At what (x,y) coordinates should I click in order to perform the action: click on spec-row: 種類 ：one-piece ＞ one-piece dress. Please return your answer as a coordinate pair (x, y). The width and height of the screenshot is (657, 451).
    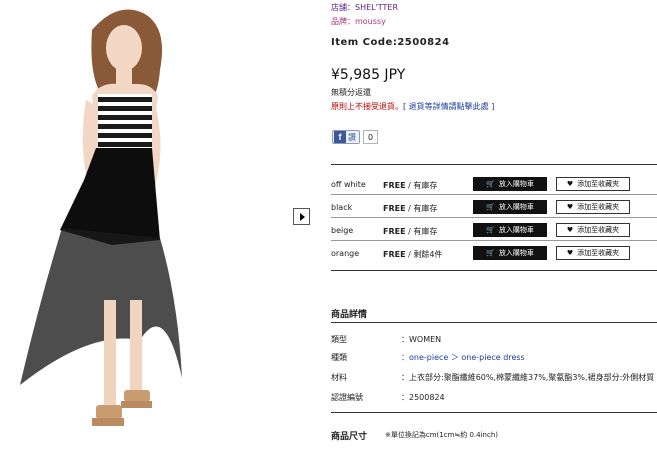
    Looking at the image, I should click on (494, 358).